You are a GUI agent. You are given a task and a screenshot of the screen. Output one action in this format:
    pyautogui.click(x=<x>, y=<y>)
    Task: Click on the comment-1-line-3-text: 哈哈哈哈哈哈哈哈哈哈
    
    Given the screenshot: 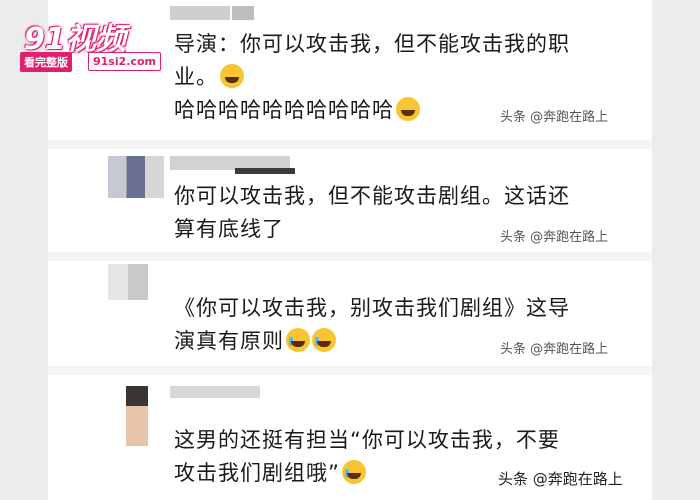 What is the action you would take?
    pyautogui.click(x=284, y=110)
    